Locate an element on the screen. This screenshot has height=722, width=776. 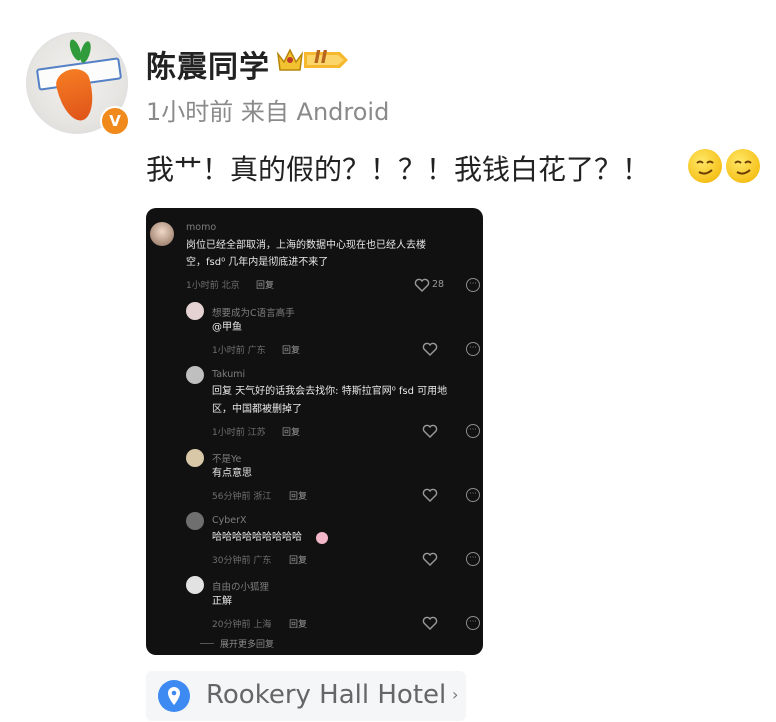
comment-meta: 30分钟前 广东 is located at coordinates (242, 561).